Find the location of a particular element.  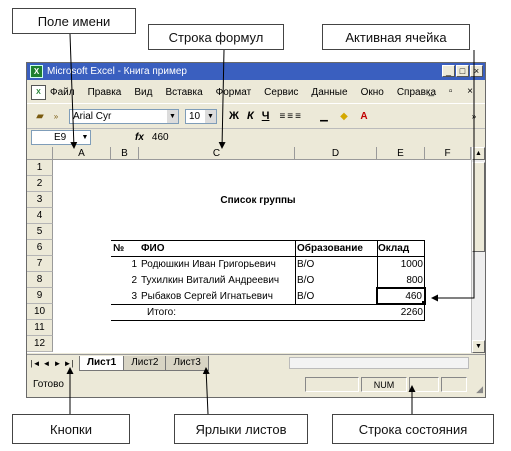

borders-icon: ▁ is located at coordinates (324, 116).